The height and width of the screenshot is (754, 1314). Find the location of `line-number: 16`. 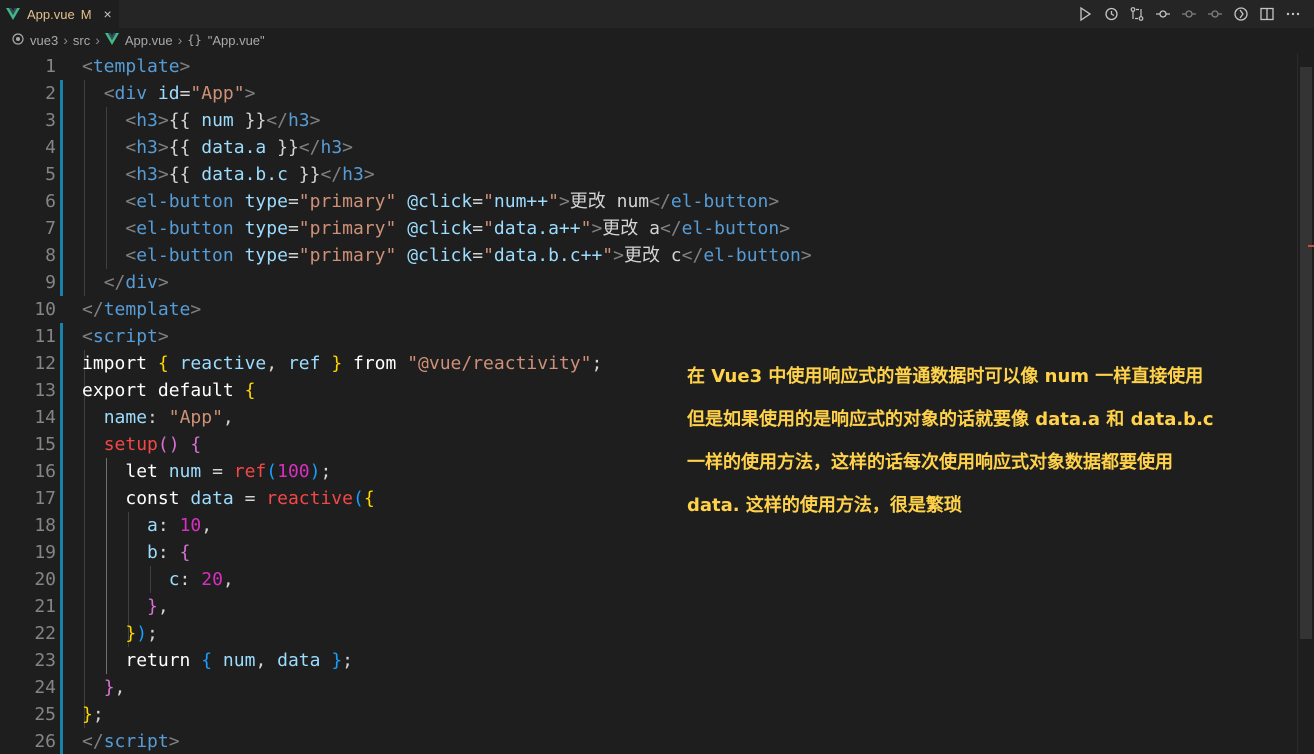

line-number: 16 is located at coordinates (45, 471).